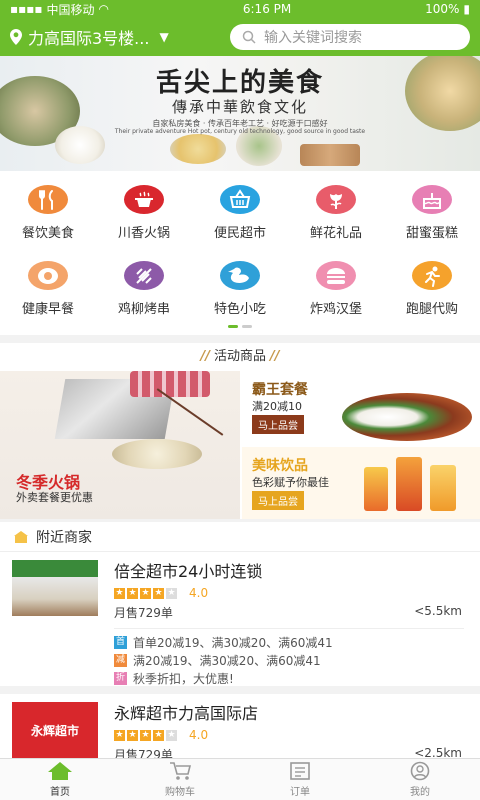 Image resolution: width=480 pixels, height=800 pixels. I want to click on nav-cart: 购物车, so click(180, 779).